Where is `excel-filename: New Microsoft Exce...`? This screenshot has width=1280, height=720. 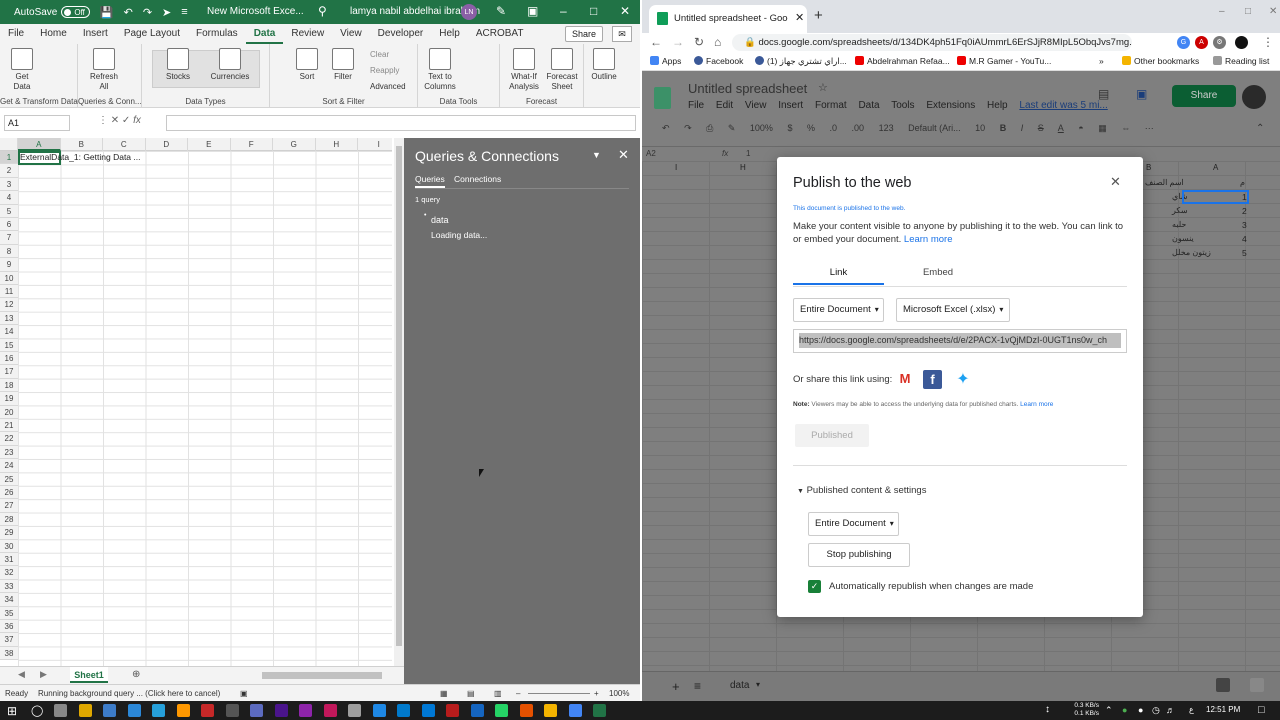
excel-filename: New Microsoft Exce... is located at coordinates (255, 11).